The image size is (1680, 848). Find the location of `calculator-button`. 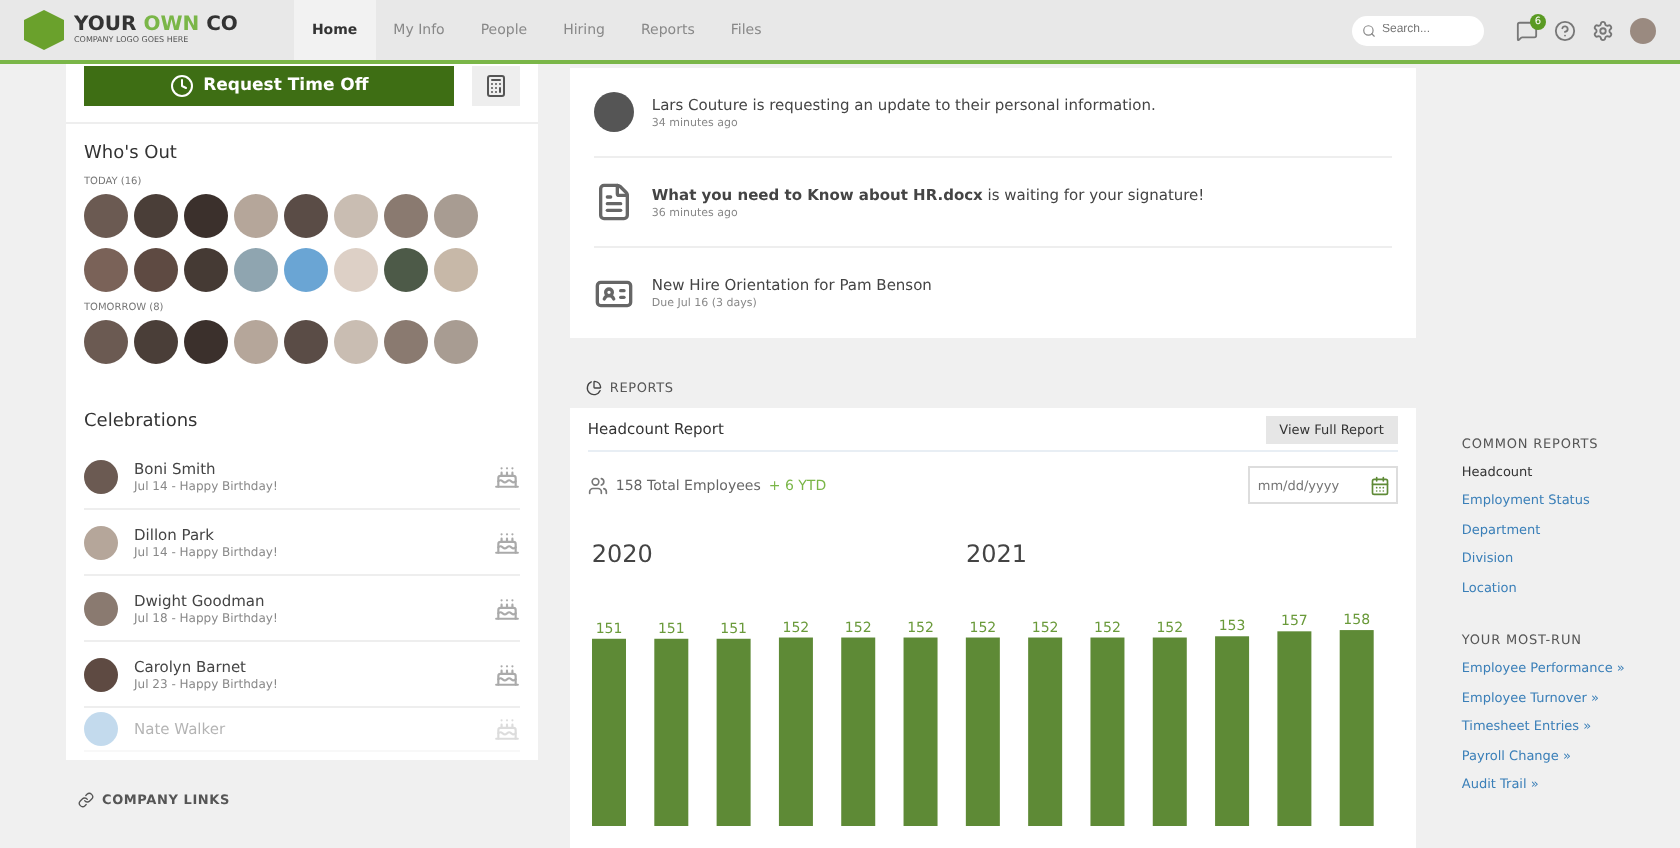

calculator-button is located at coordinates (495, 86).